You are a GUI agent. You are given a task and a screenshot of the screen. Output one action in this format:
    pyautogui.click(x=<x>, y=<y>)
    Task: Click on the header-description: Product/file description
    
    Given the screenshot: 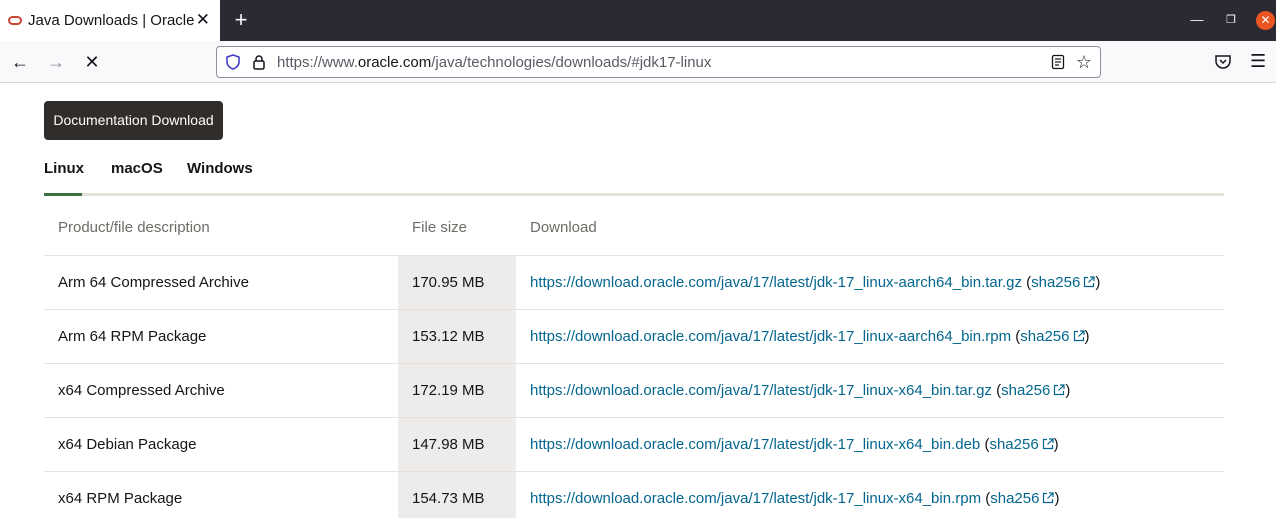 What is the action you would take?
    pyautogui.click(x=221, y=228)
    